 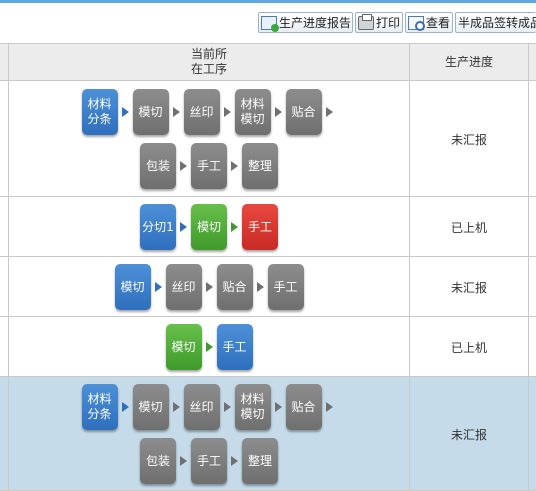 I want to click on header-progress: 生产进度, so click(x=468, y=61).